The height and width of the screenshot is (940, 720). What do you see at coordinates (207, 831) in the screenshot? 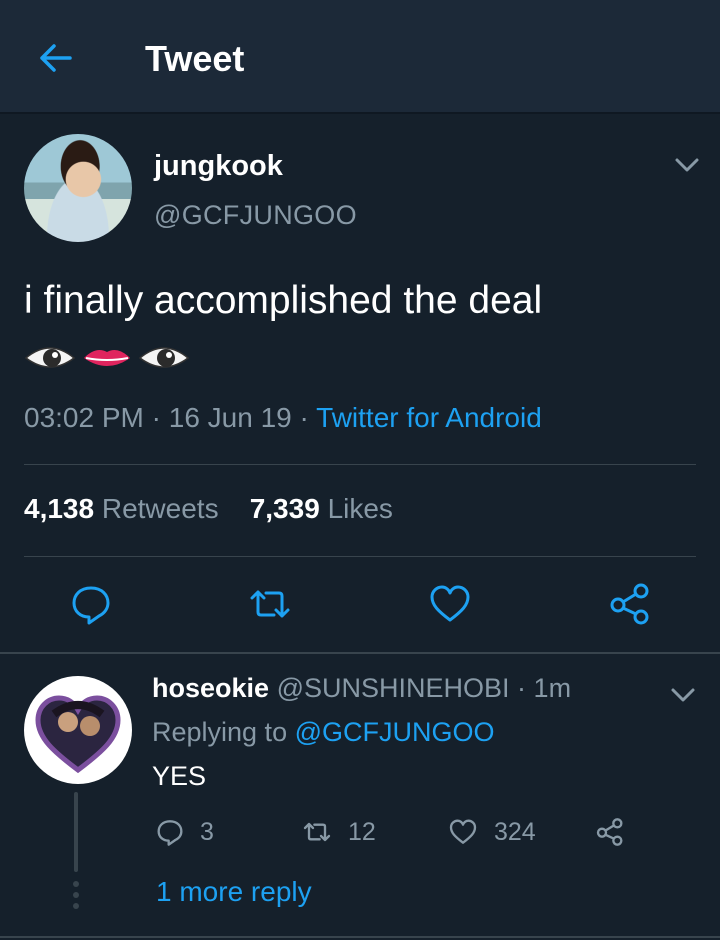
I see `reply-count: 3` at bounding box center [207, 831].